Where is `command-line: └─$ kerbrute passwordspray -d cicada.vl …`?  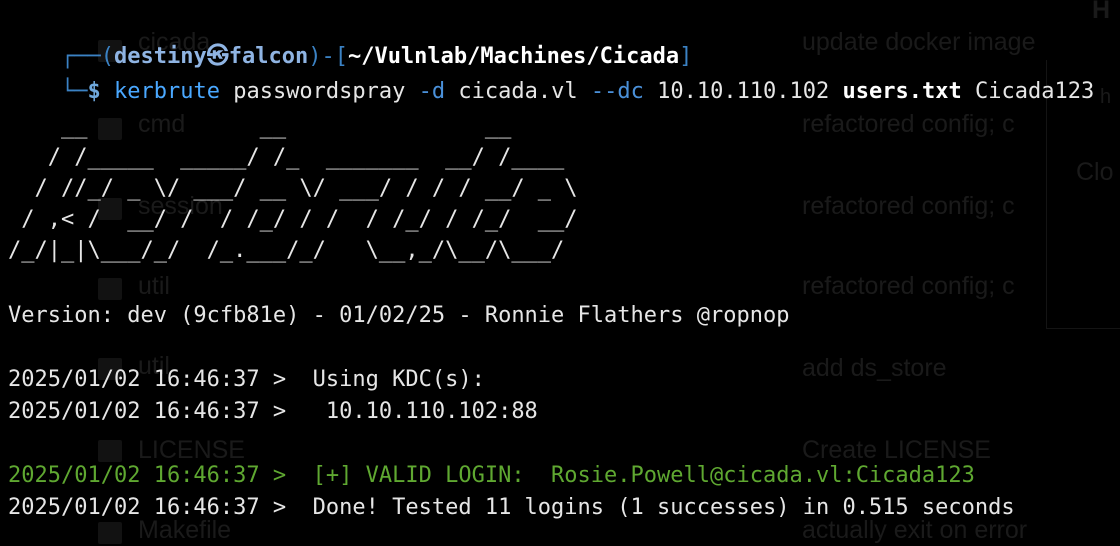
command-line: └─$ kerbrute passwordspray -d cicada.vl … is located at coordinates (551, 74).